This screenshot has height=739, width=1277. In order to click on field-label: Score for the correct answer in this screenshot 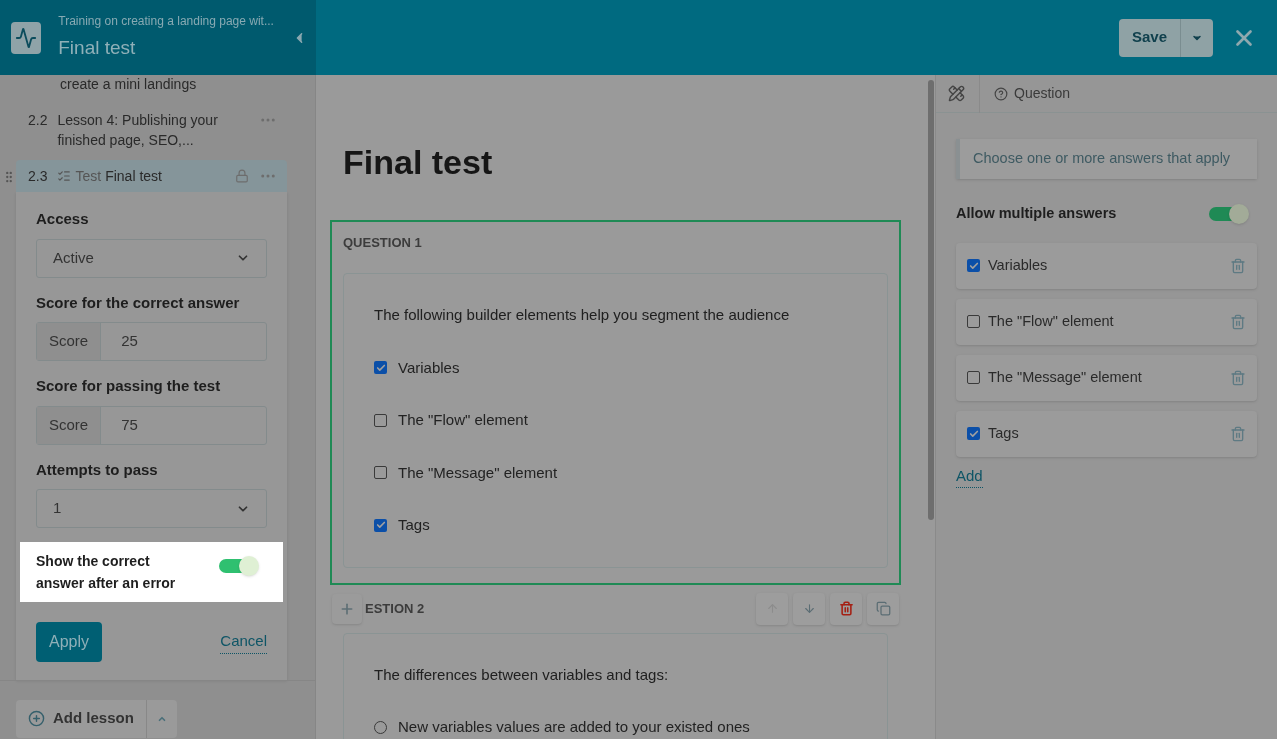, I will do `click(138, 302)`.